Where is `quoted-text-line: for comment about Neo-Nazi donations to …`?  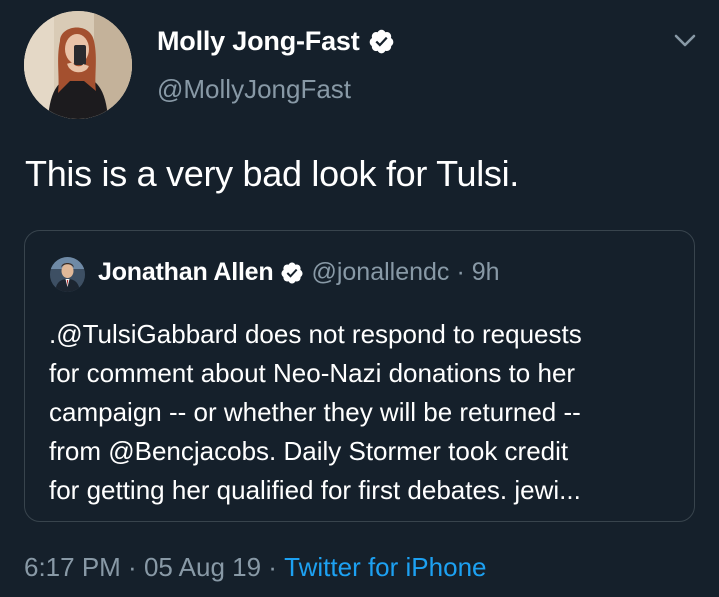 quoted-text-line: for comment about Neo-Nazi donations to … is located at coordinates (312, 373).